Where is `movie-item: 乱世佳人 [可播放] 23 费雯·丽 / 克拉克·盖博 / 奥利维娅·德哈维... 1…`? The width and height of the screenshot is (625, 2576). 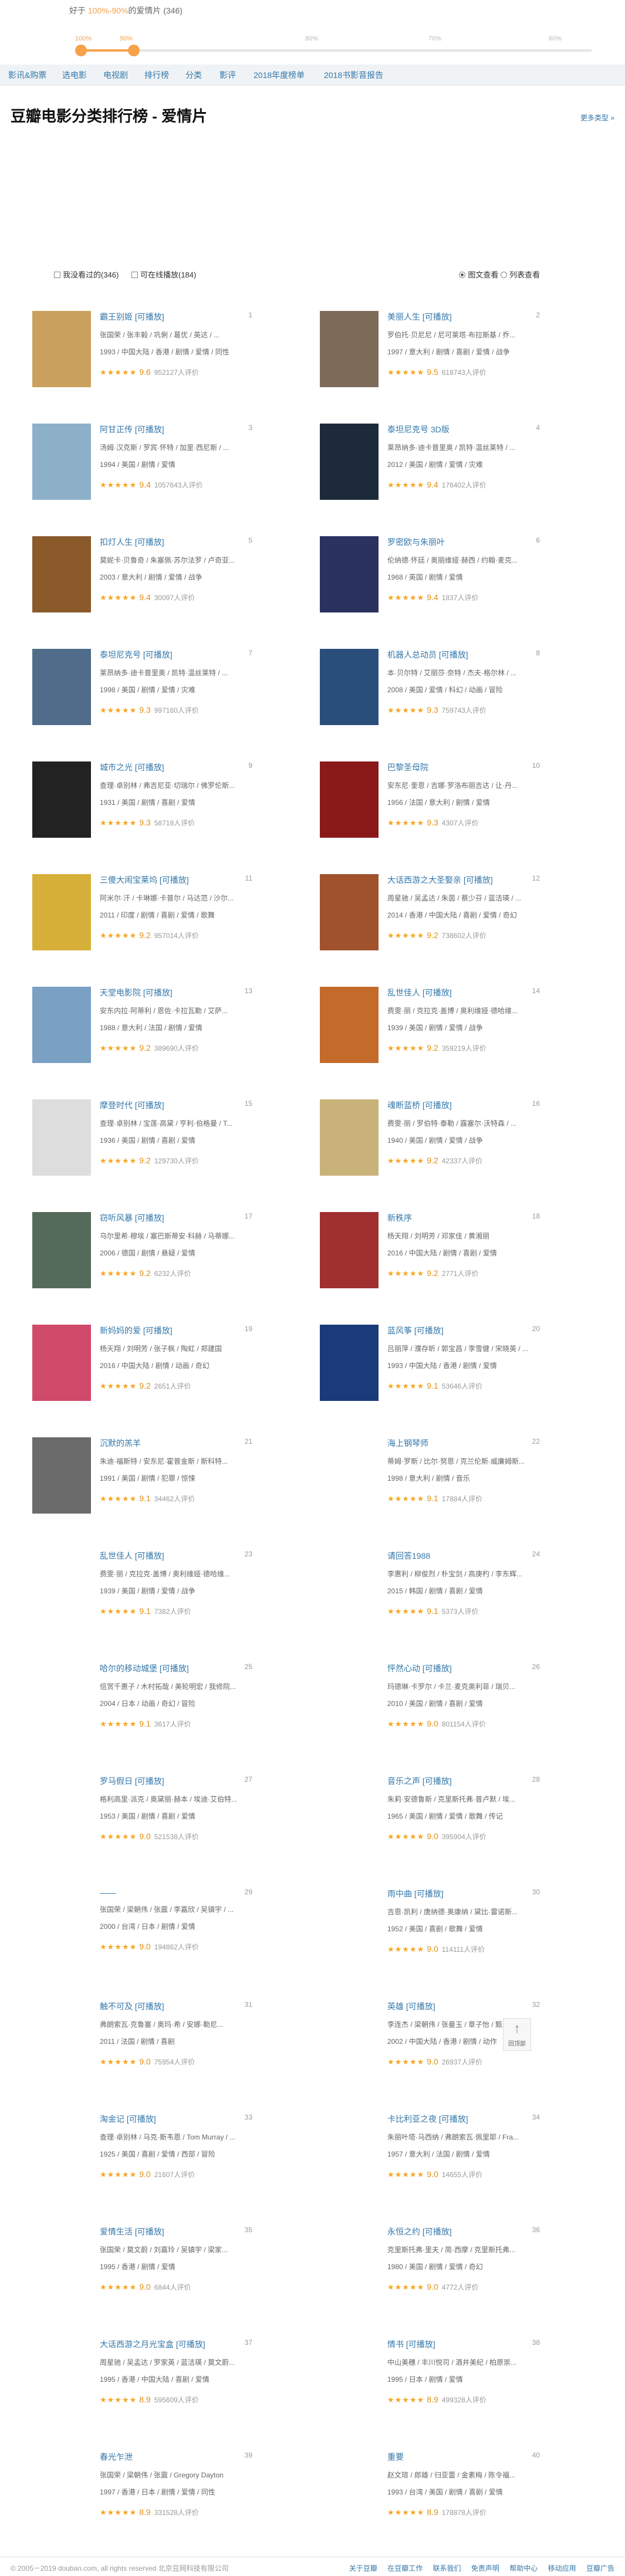
movie-item: 乱世佳人 [可播放] 23 费雯·丽 / 克拉克·盖博 / 奥利维娅·德哈维... 1… is located at coordinates (142, 1600).